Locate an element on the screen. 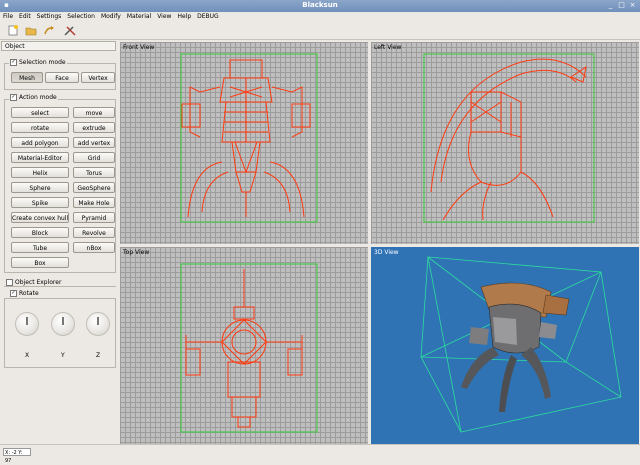  checkbox-icon is located at coordinates (9, 282).